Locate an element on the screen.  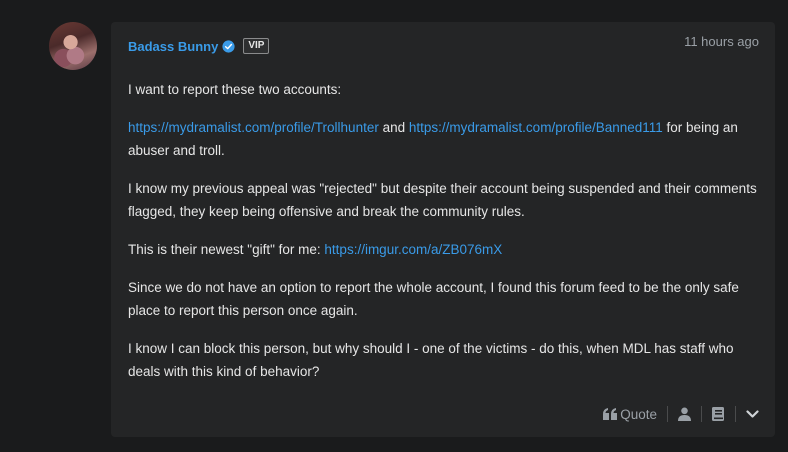
imgur-link: https://imgur.com/a/ZB076mX is located at coordinates (413, 249).